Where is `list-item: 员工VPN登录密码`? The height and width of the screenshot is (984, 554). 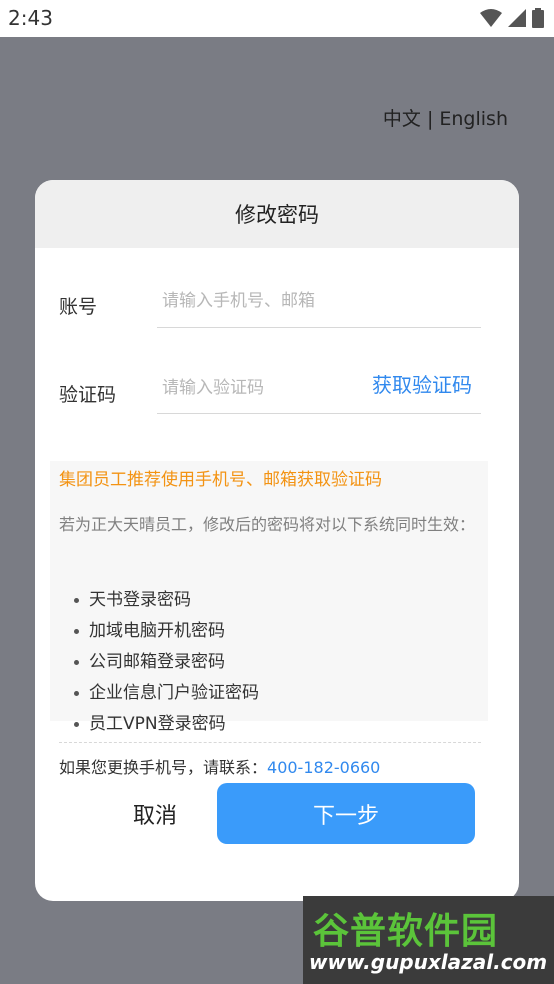
list-item: 员工VPN登录密码 is located at coordinates (154, 724).